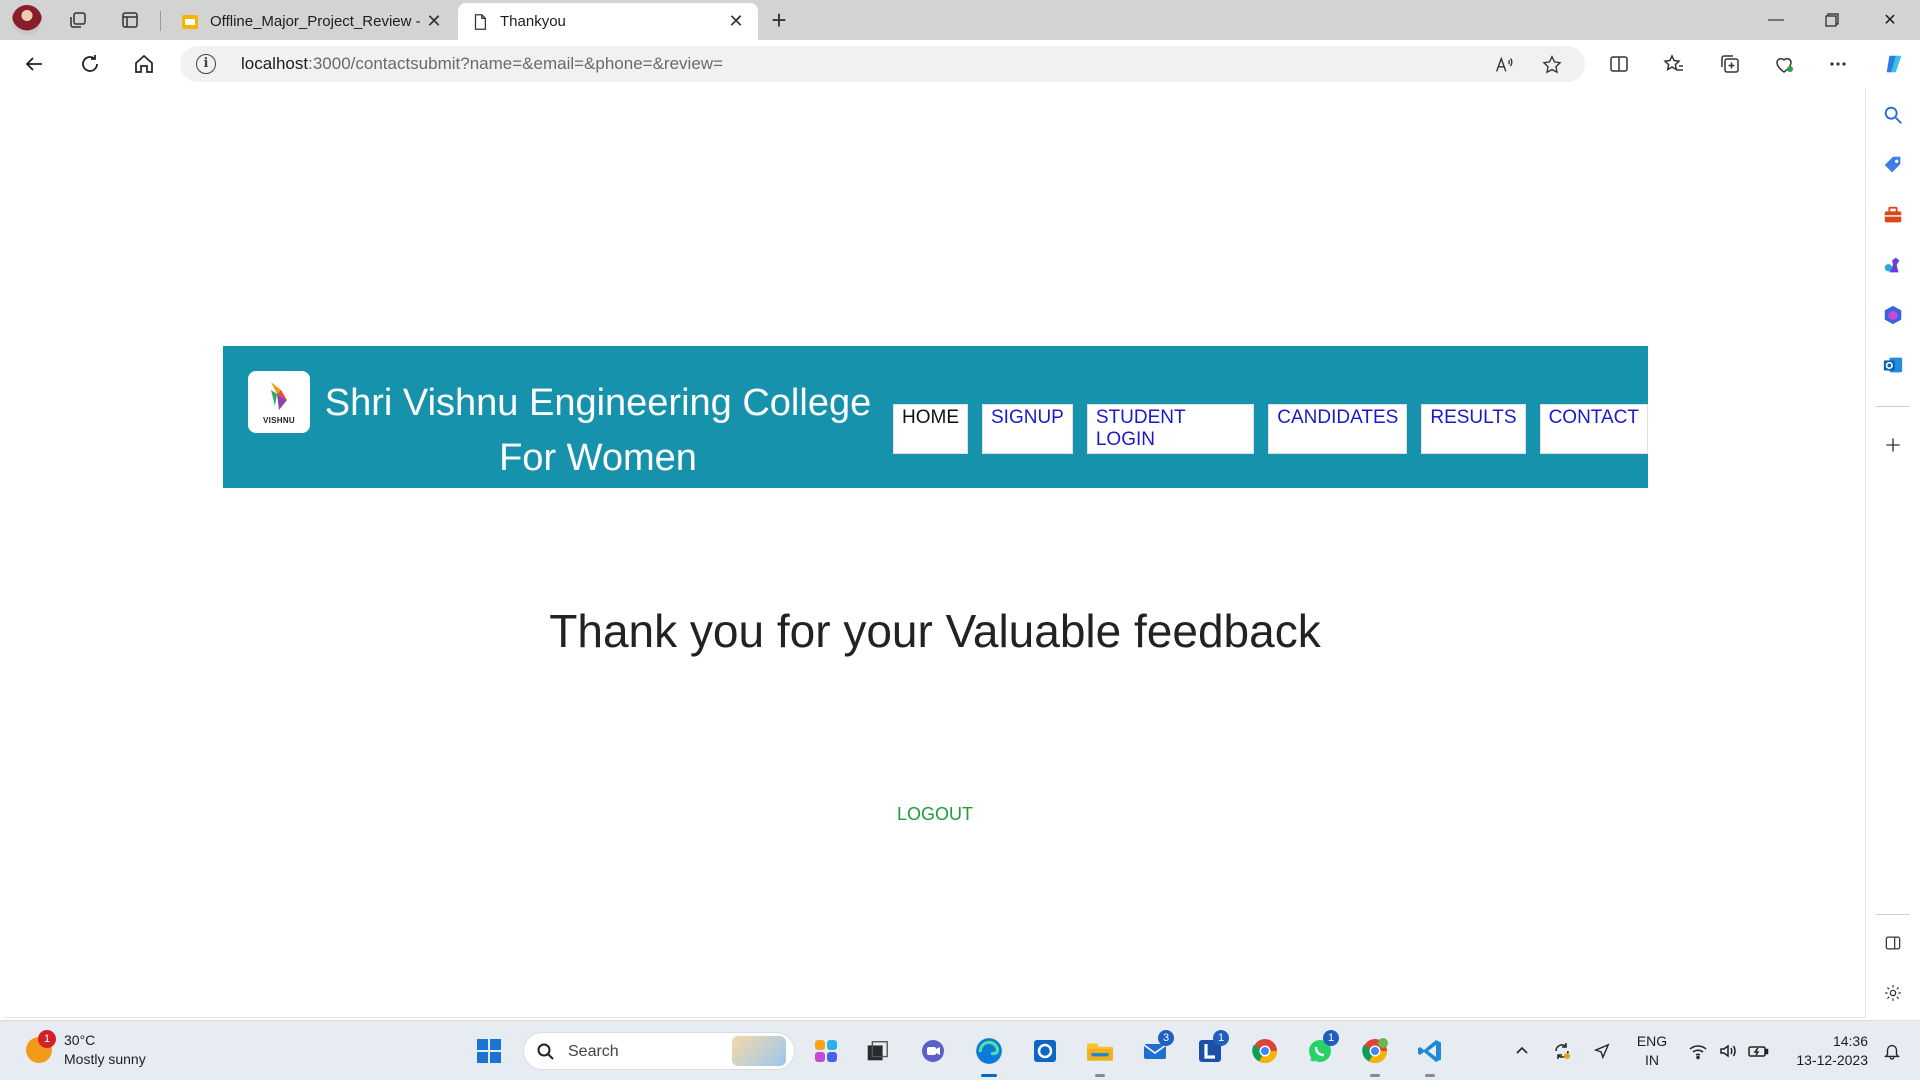 The image size is (1920, 1080). Describe the element at coordinates (34, 64) in the screenshot. I see `back-button` at that location.